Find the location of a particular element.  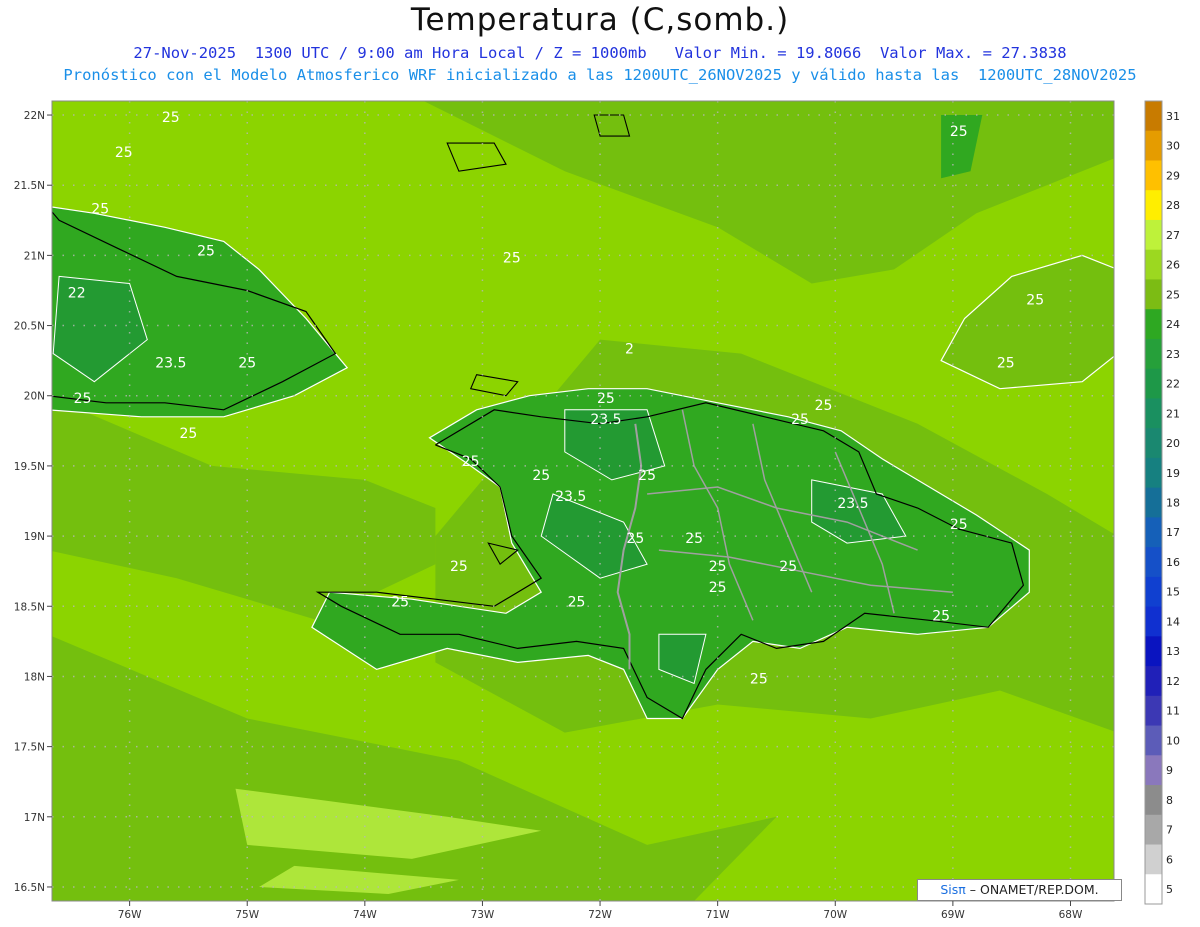

colorbar-label: 17 is located at coordinates (1173, 532).